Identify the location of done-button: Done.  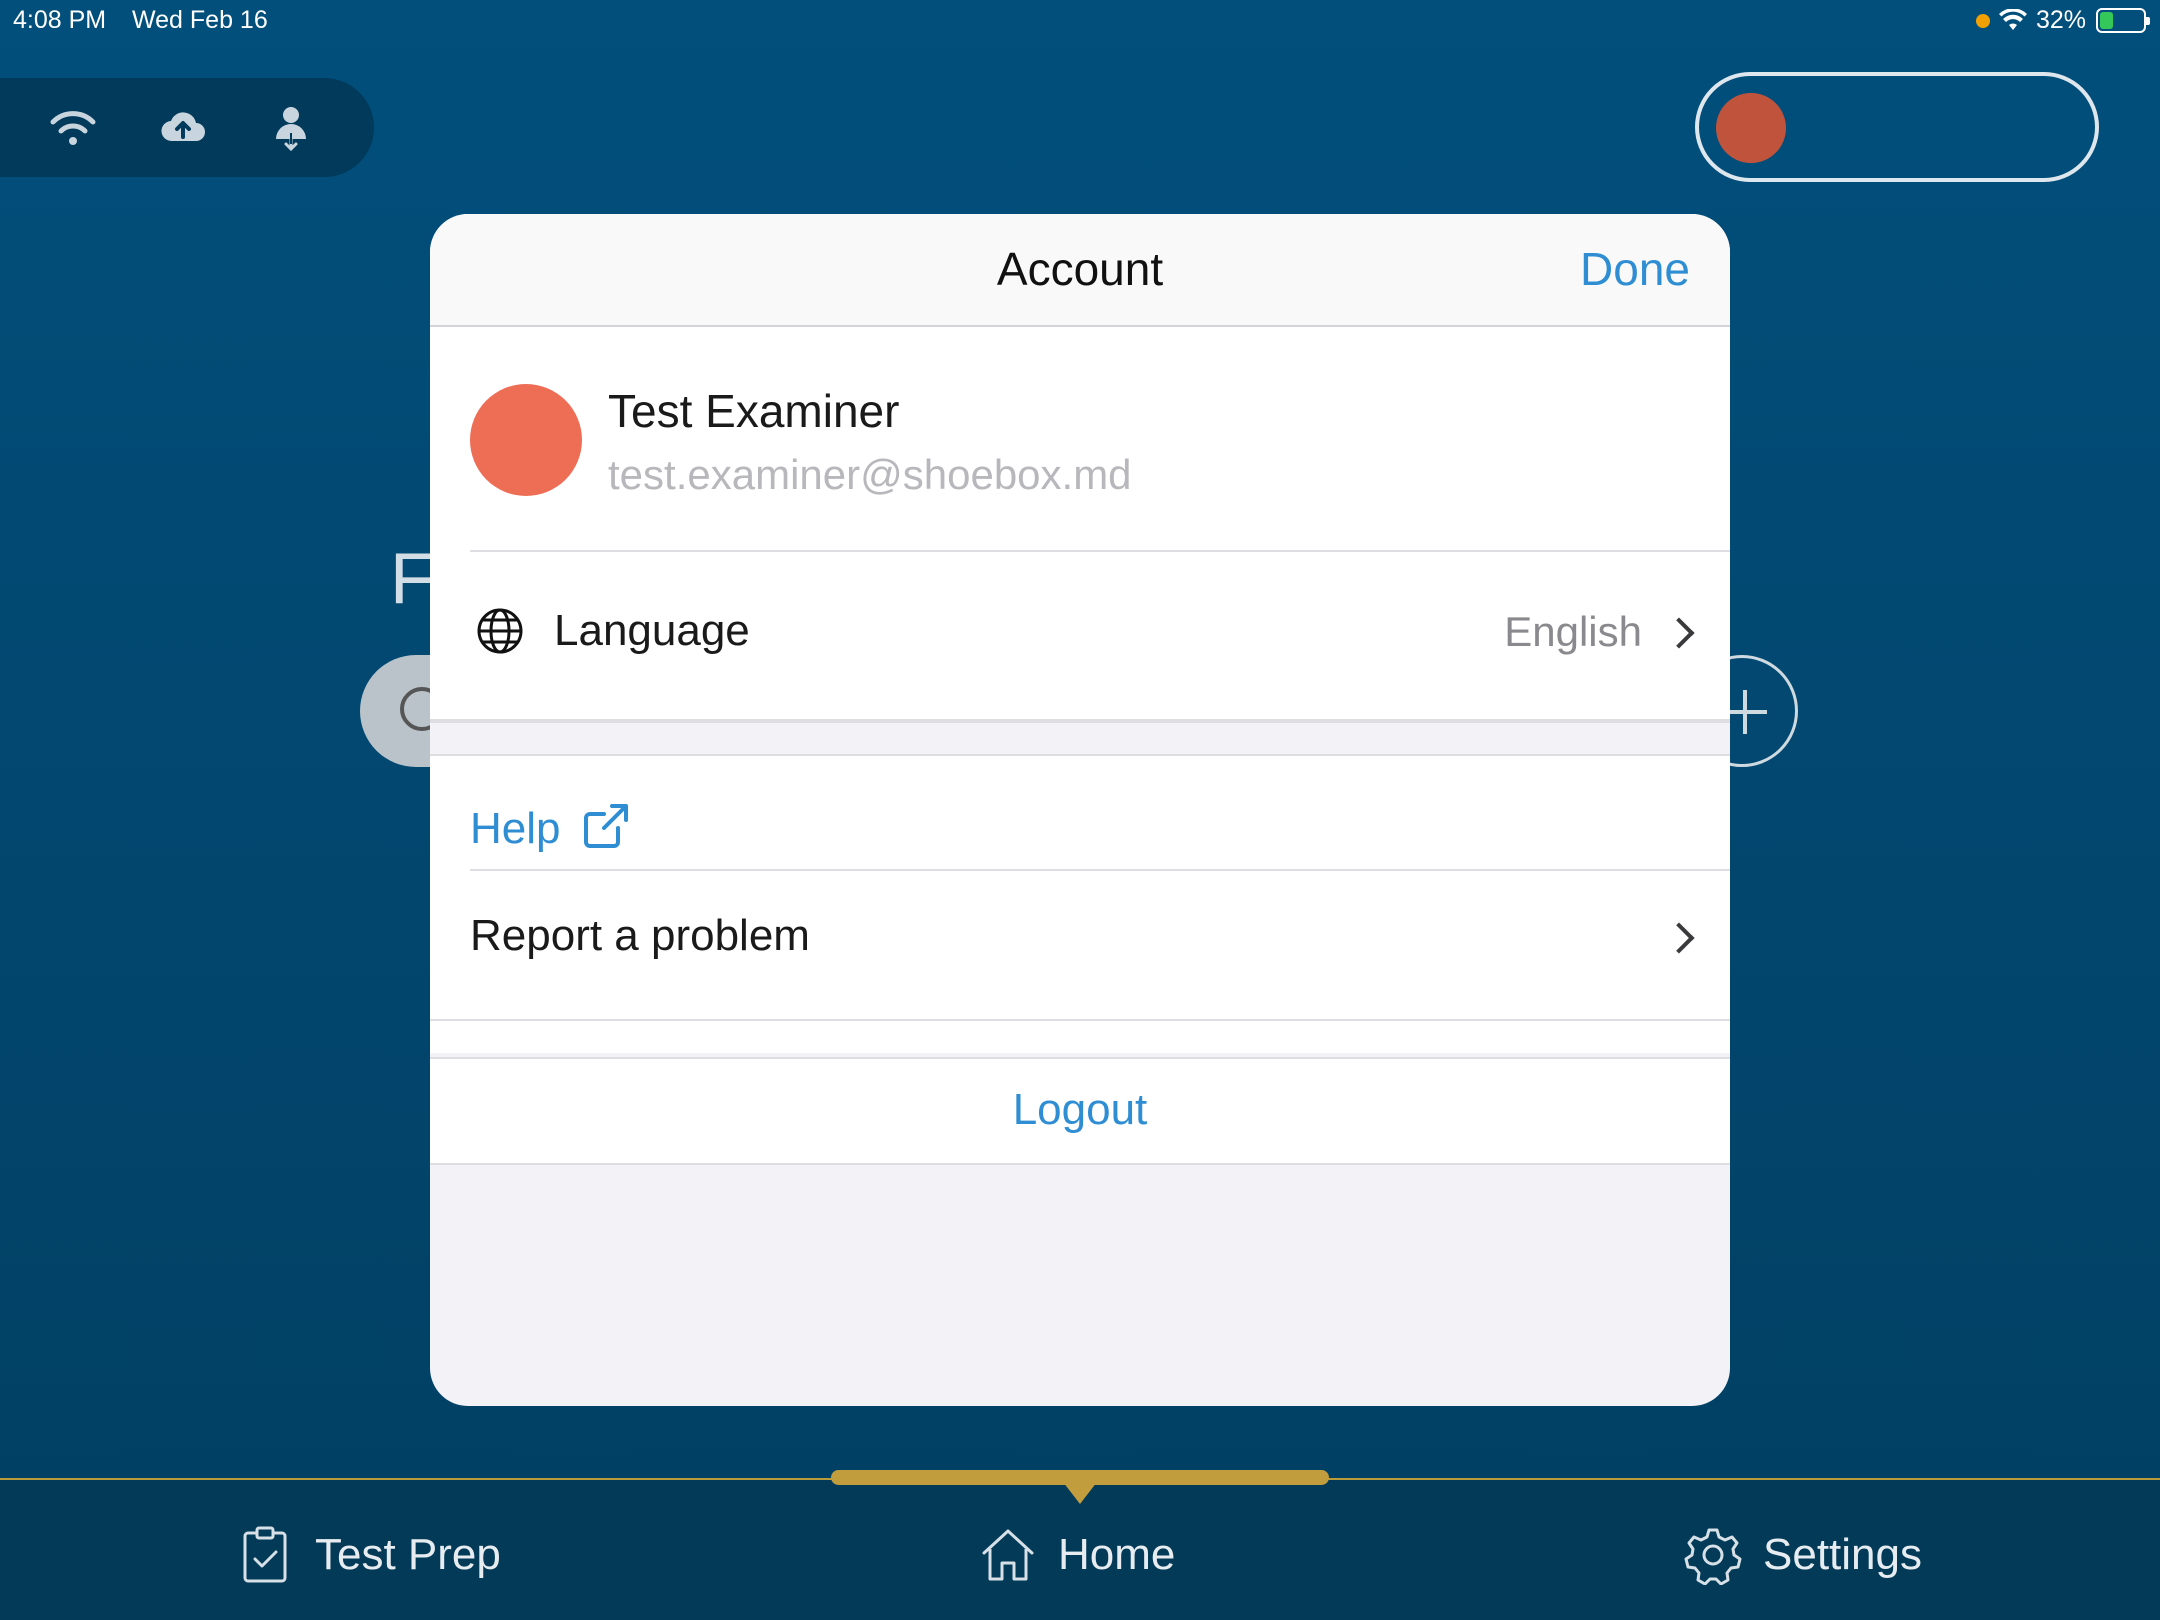
(1635, 269).